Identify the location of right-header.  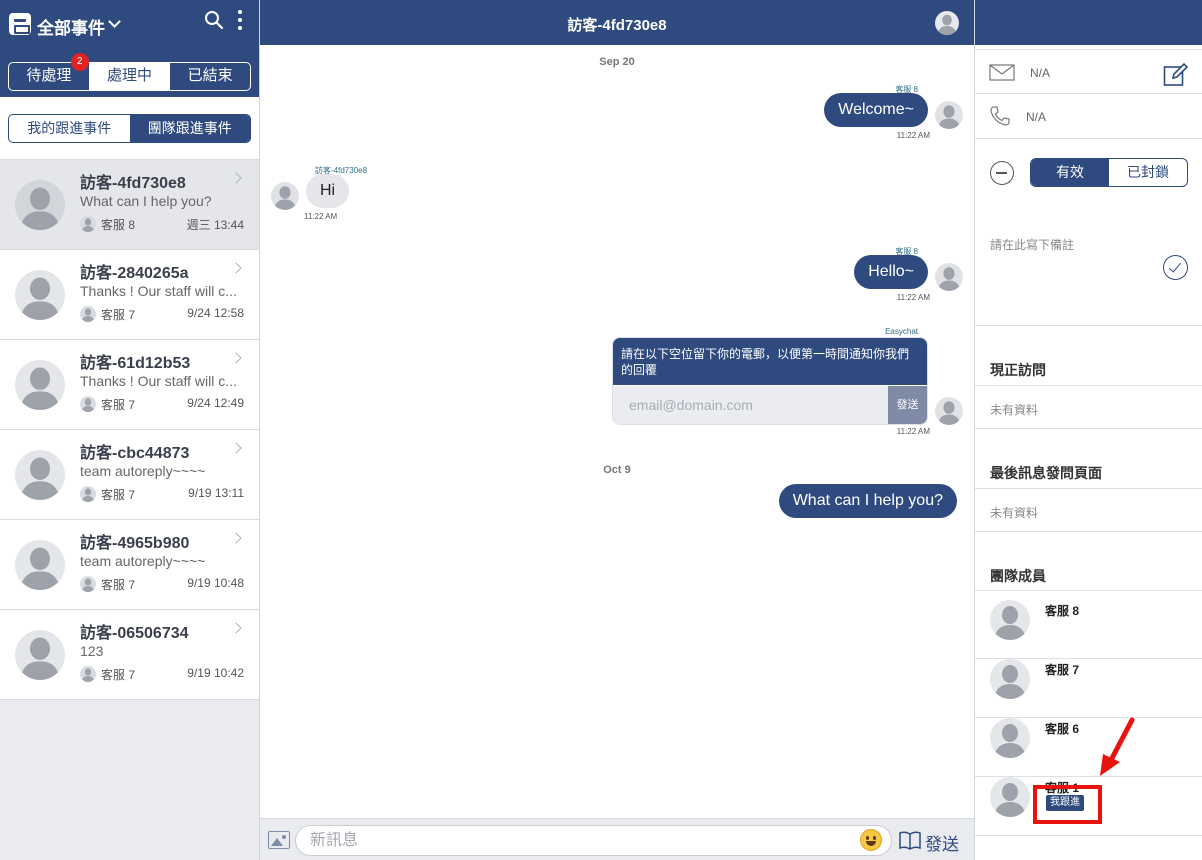
(1088, 22).